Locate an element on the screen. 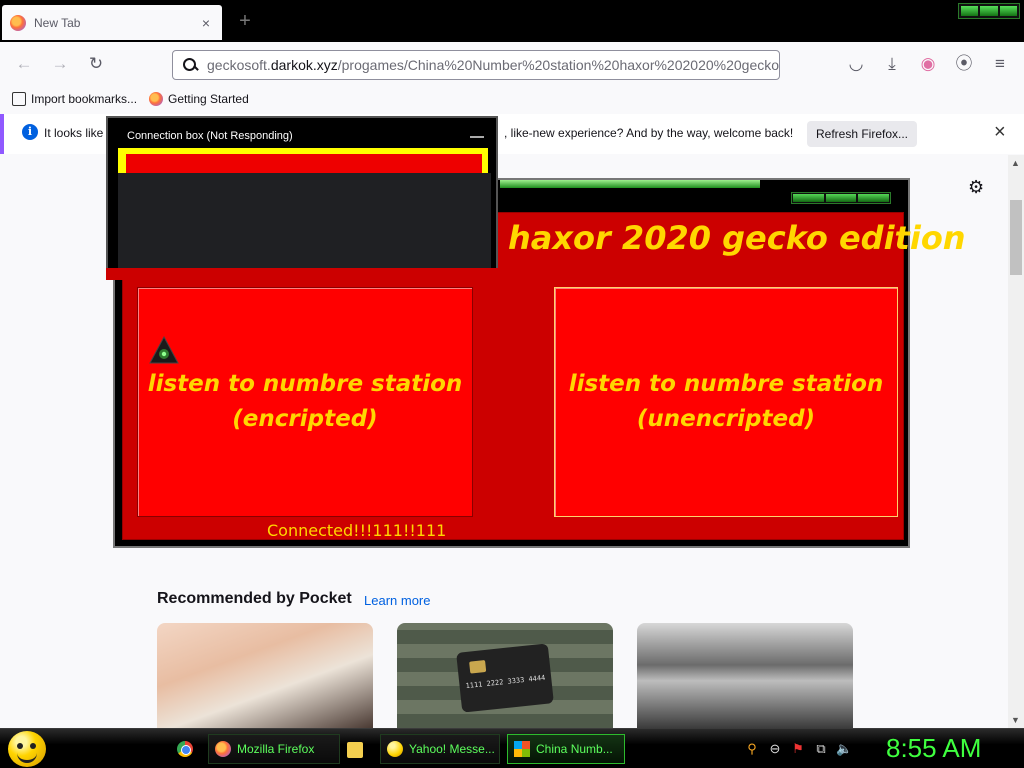  extension-icon: ◉ is located at coordinates (928, 64).